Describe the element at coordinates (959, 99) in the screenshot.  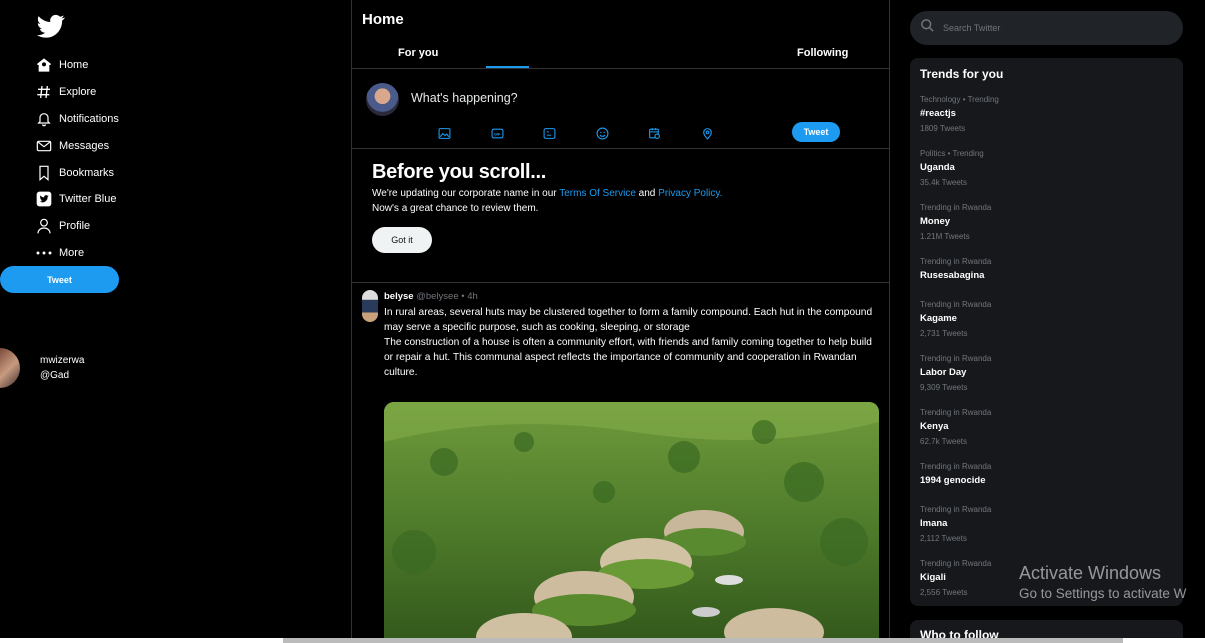
I see `trend-context: Technology • Trending` at that location.